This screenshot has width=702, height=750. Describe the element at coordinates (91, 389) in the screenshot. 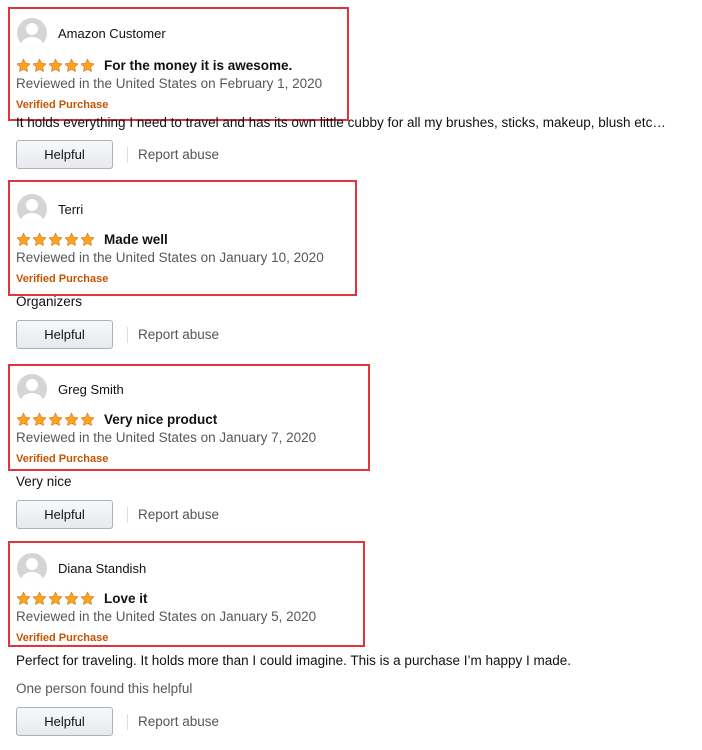

I see `reviewer-name: Greg Smith` at that location.